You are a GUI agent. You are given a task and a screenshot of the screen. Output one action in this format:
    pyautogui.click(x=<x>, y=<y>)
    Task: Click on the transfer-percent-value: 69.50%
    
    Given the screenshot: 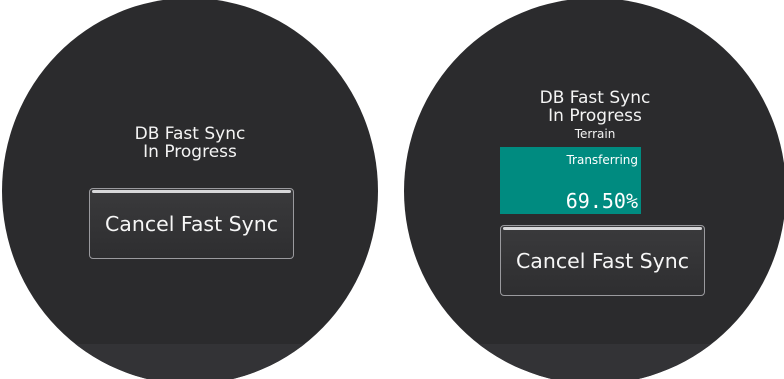 What is the action you would take?
    pyautogui.click(x=601, y=201)
    